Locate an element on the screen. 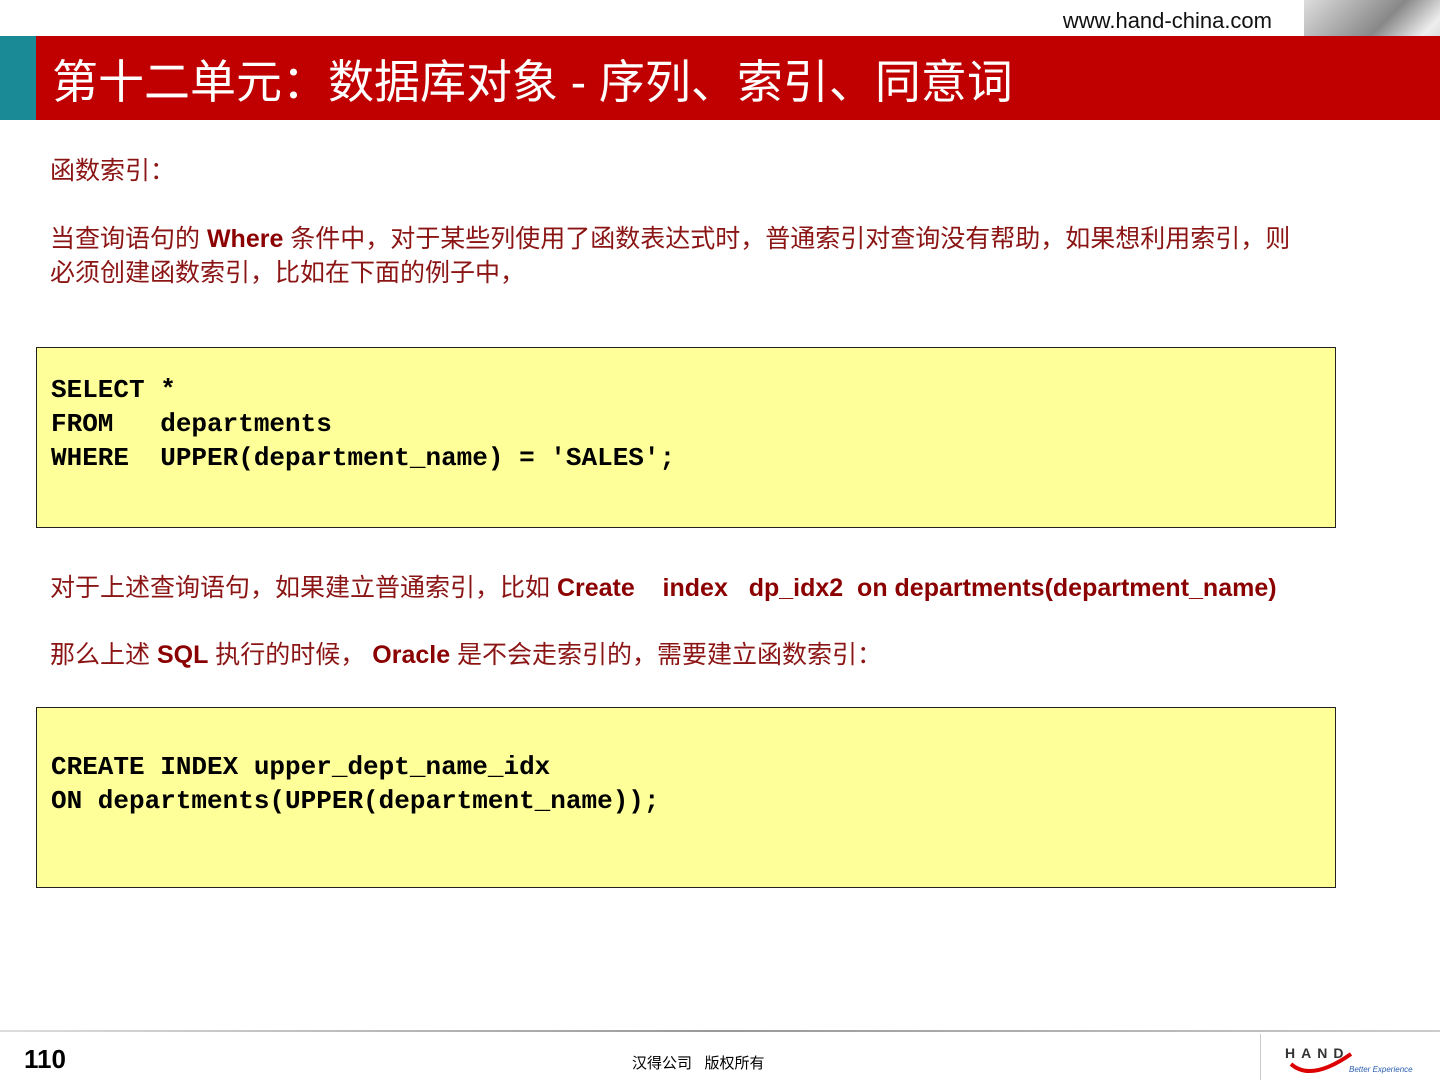 The height and width of the screenshot is (1085, 1440). slide-title: 第十二单元：数据库对象 - 序列、索引、同意词 is located at coordinates (532, 82).